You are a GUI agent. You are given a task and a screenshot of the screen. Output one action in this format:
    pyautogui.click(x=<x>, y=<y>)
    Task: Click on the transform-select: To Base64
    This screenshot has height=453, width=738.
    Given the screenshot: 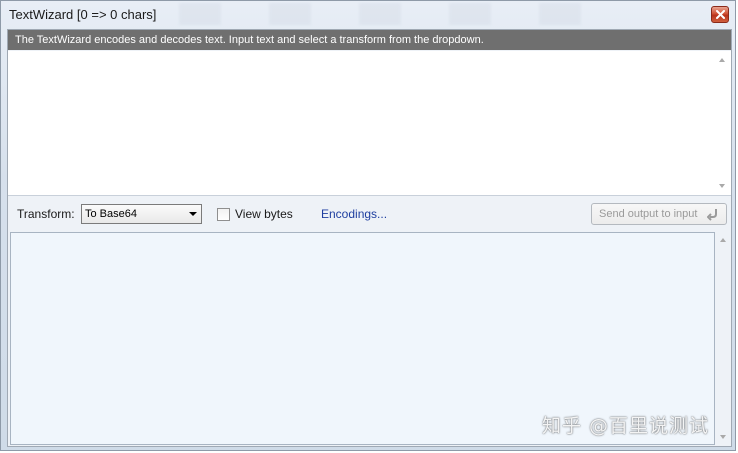 What is the action you would take?
    pyautogui.click(x=141, y=214)
    